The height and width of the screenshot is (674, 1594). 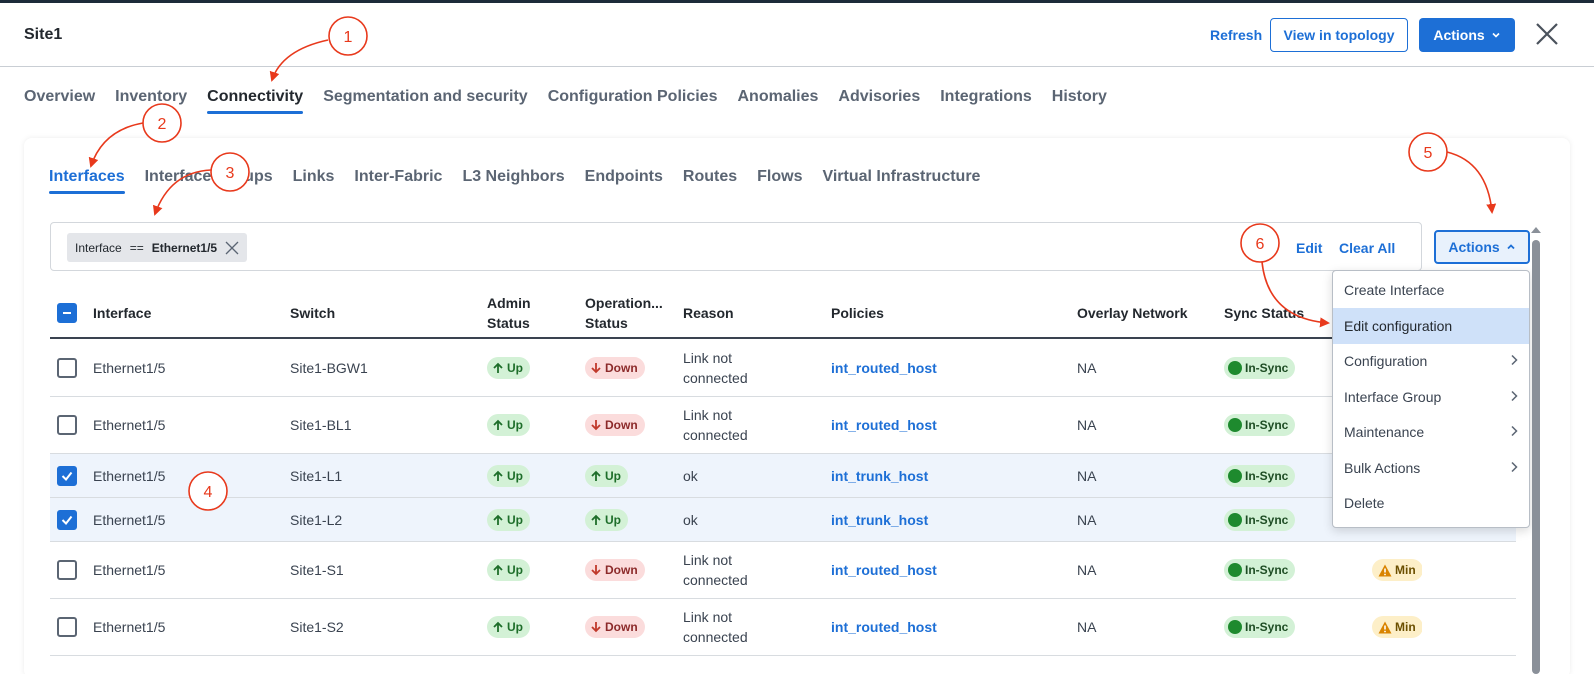 What do you see at coordinates (184, 247) in the screenshot?
I see `filter-chip-value: Ethernet1/5` at bounding box center [184, 247].